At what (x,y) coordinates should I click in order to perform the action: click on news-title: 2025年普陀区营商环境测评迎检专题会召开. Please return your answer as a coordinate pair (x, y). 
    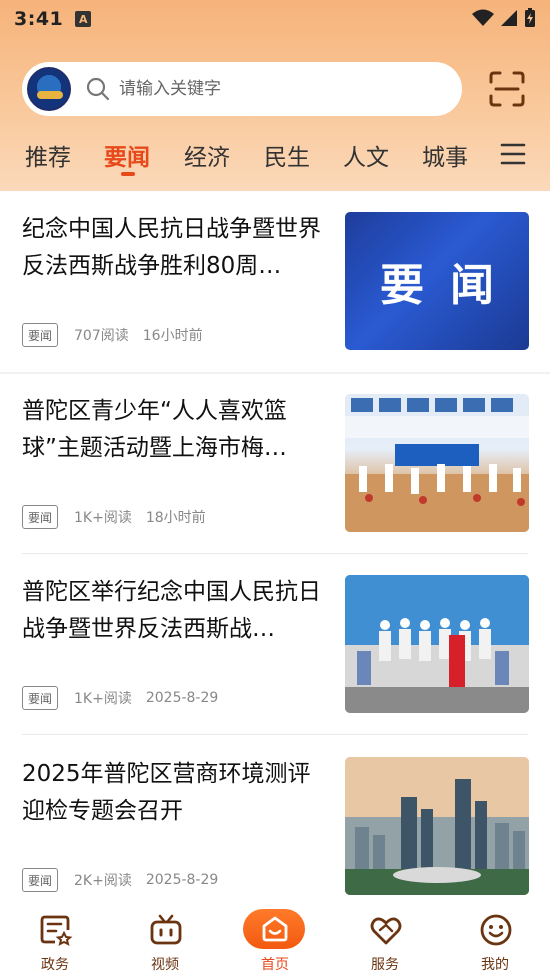
    Looking at the image, I should click on (176, 793).